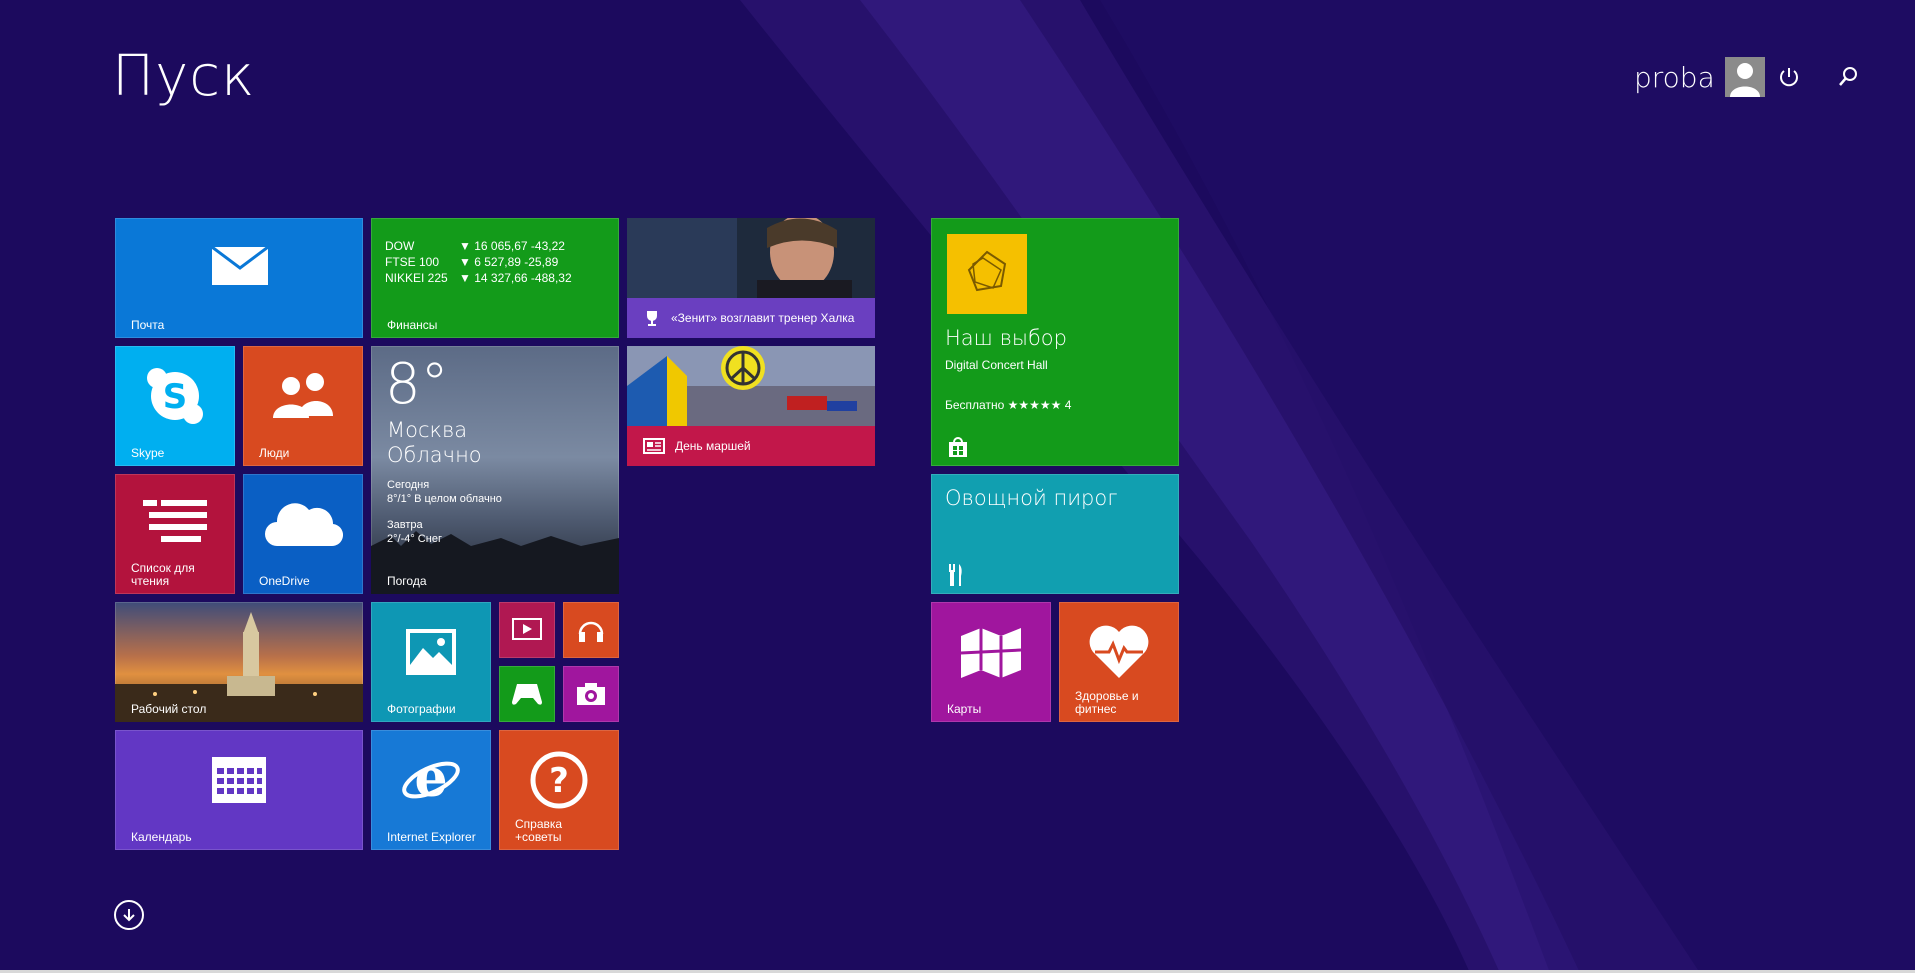 Image resolution: width=1915 pixels, height=973 pixels. Describe the element at coordinates (478, 278) in the screenshot. I see `finance-row: NIKKEI 225 ▼ 14 327,66 -488,32` at that location.